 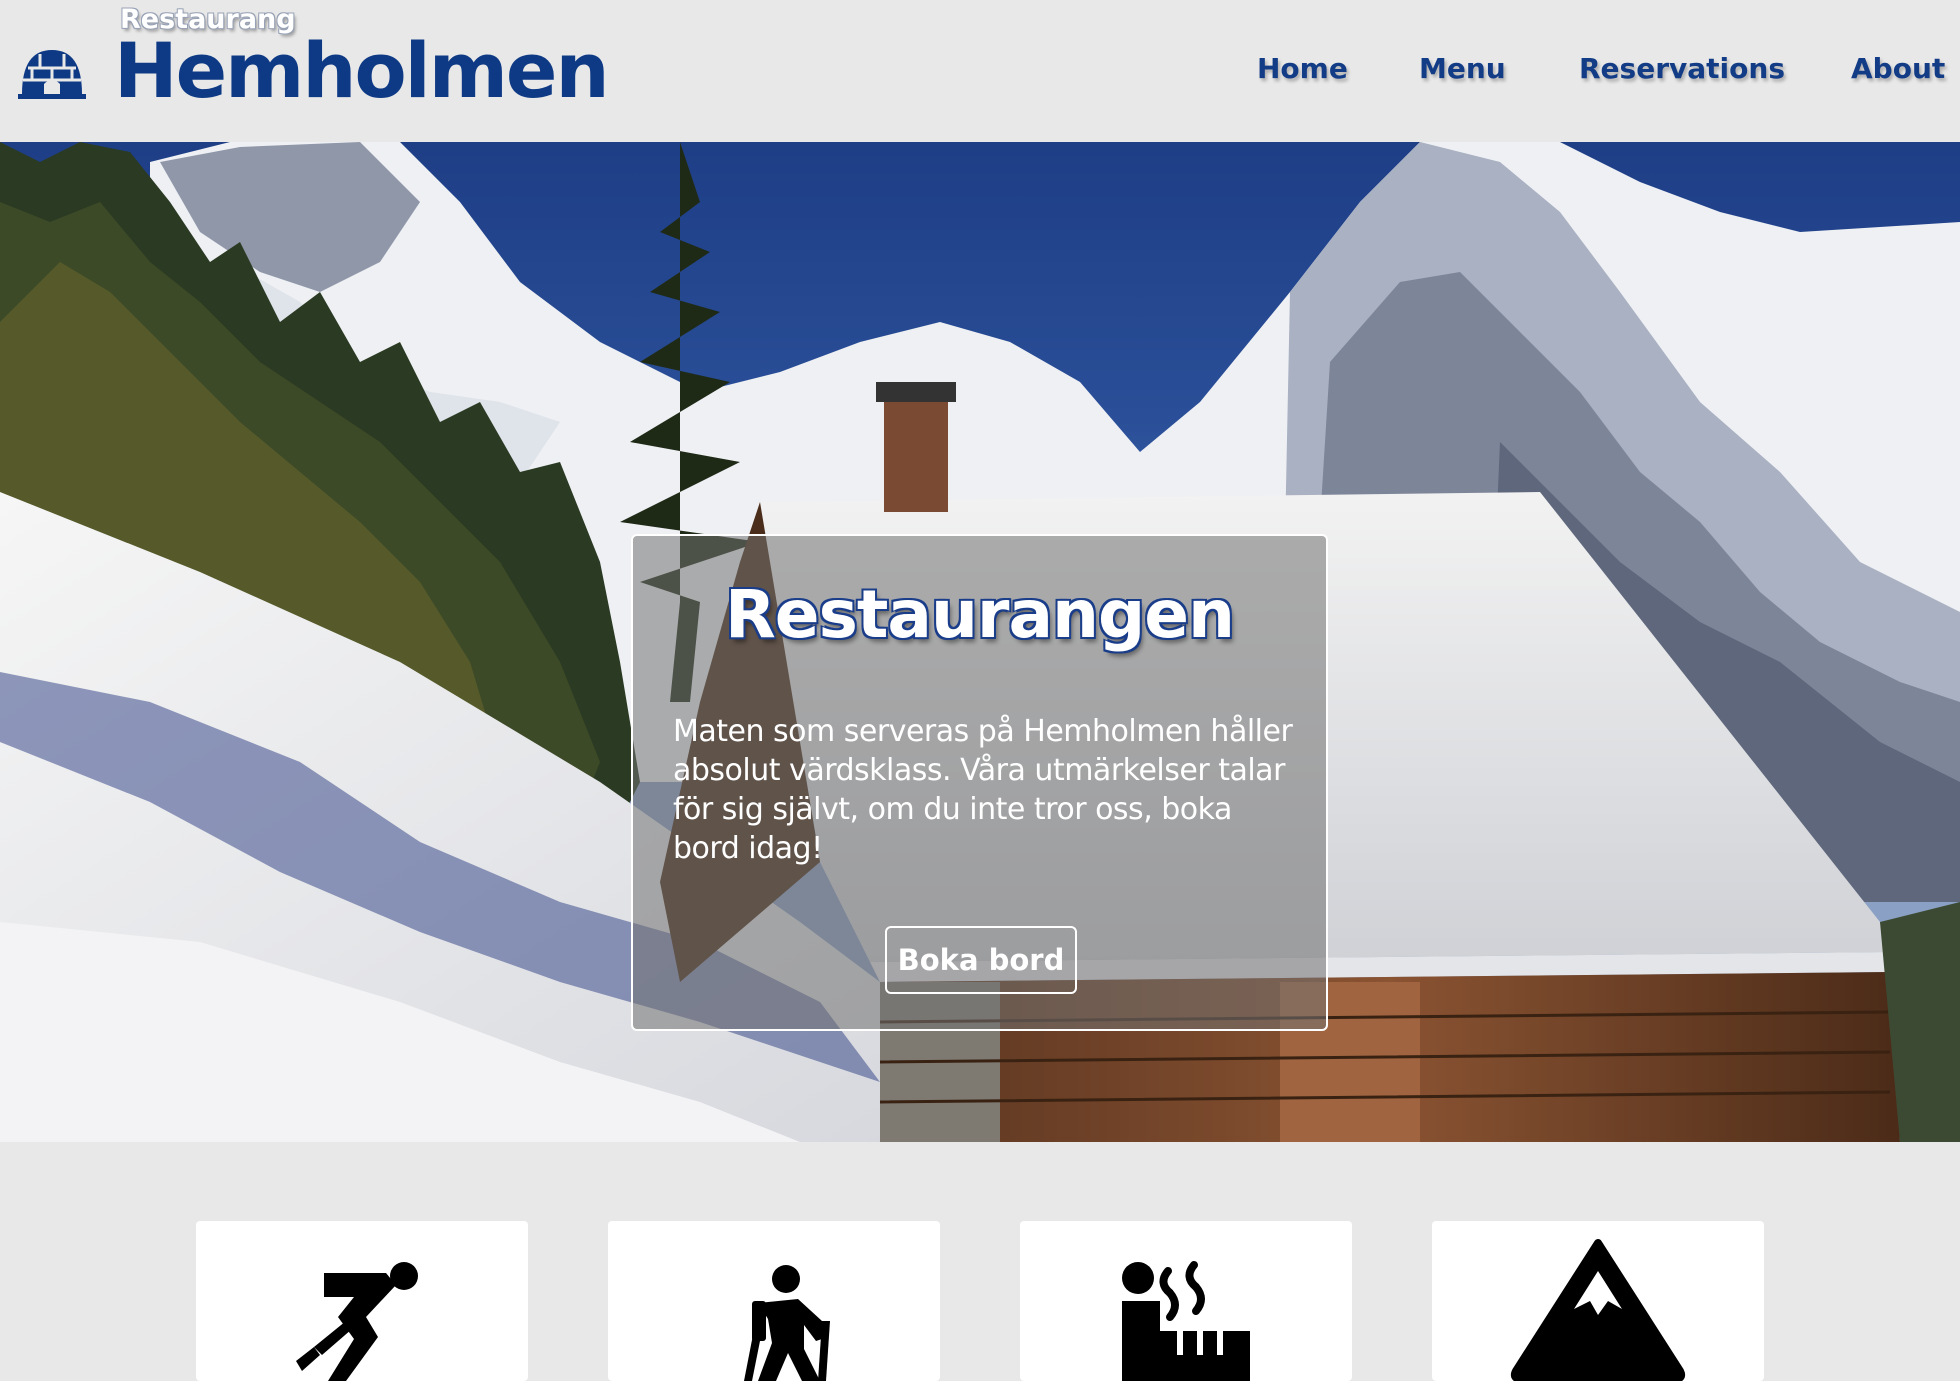 What do you see at coordinates (979, 614) in the screenshot?
I see `hero-title: Restaurangen` at bounding box center [979, 614].